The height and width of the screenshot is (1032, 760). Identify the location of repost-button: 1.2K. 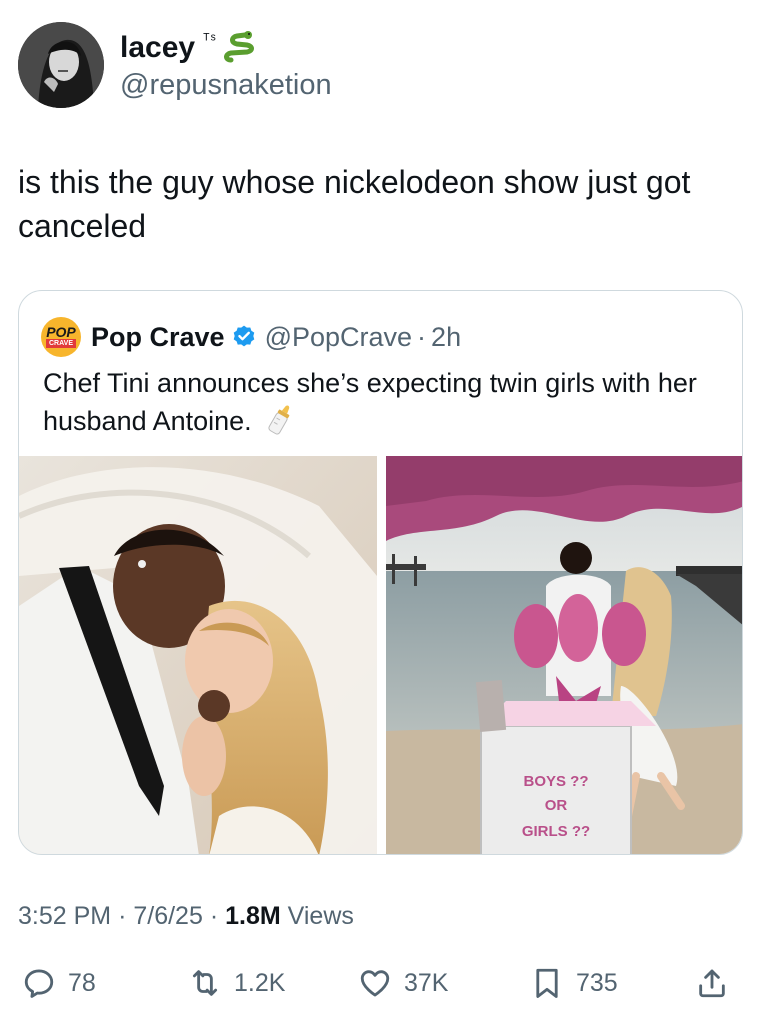
(236, 983).